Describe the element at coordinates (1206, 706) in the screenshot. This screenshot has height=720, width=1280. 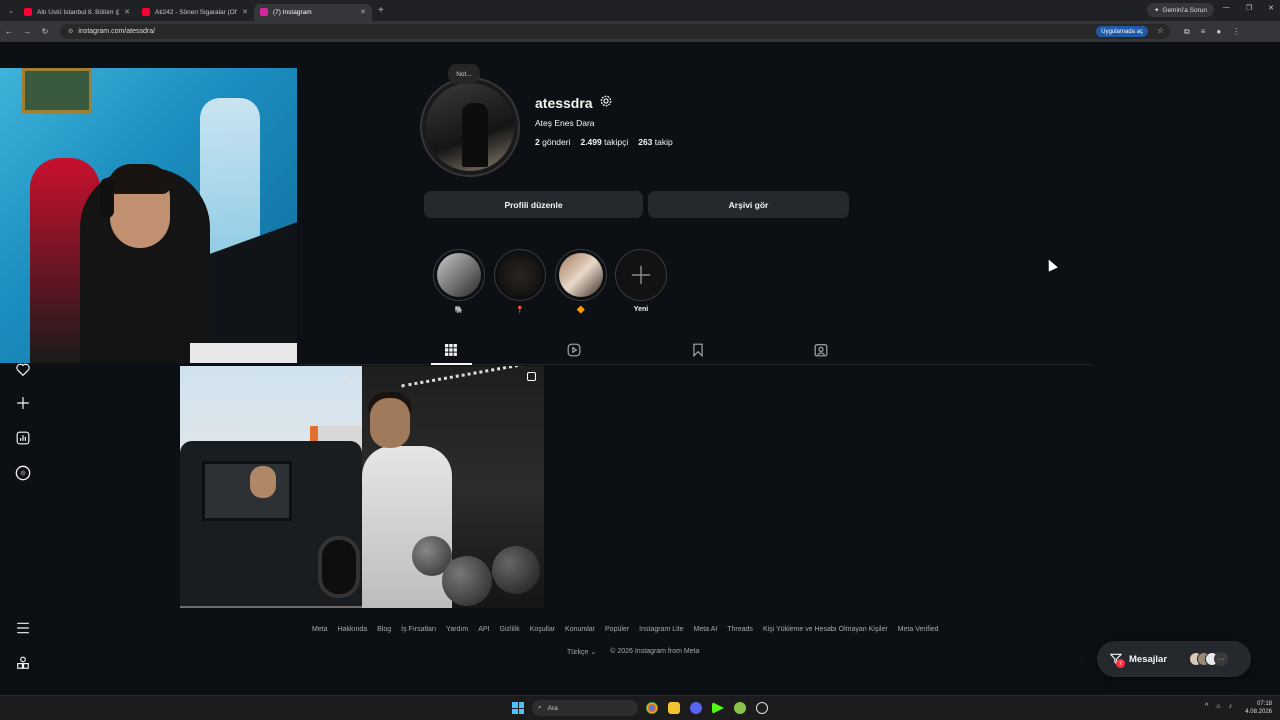
I see `tray-chevron-icon: ^` at that location.